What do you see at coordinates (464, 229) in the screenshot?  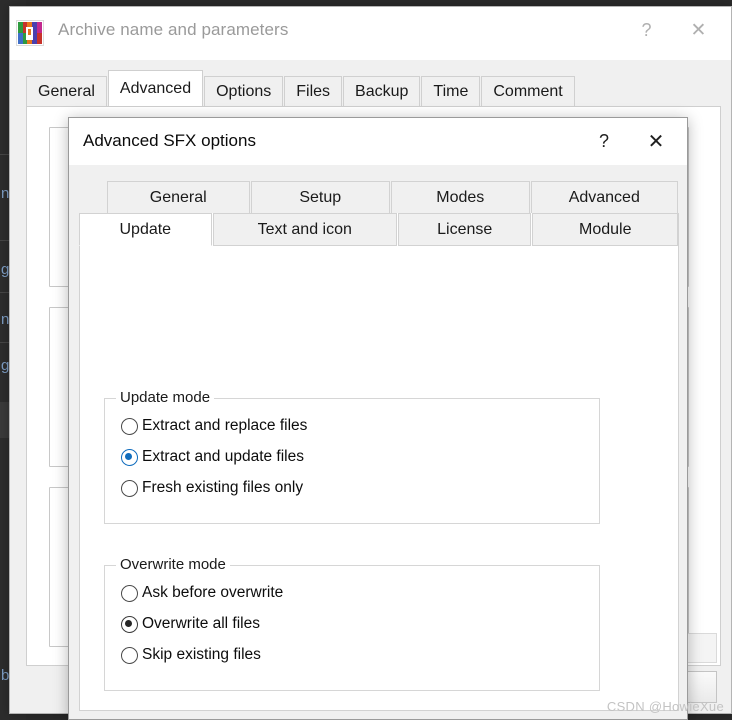 I see `sfx-tab-license: License` at bounding box center [464, 229].